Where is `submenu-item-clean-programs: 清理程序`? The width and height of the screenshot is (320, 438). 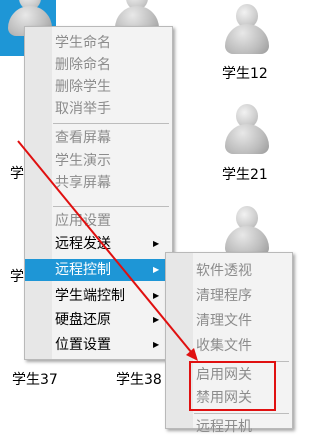
submenu-item-clean-programs: 清理程序 is located at coordinates (229, 296).